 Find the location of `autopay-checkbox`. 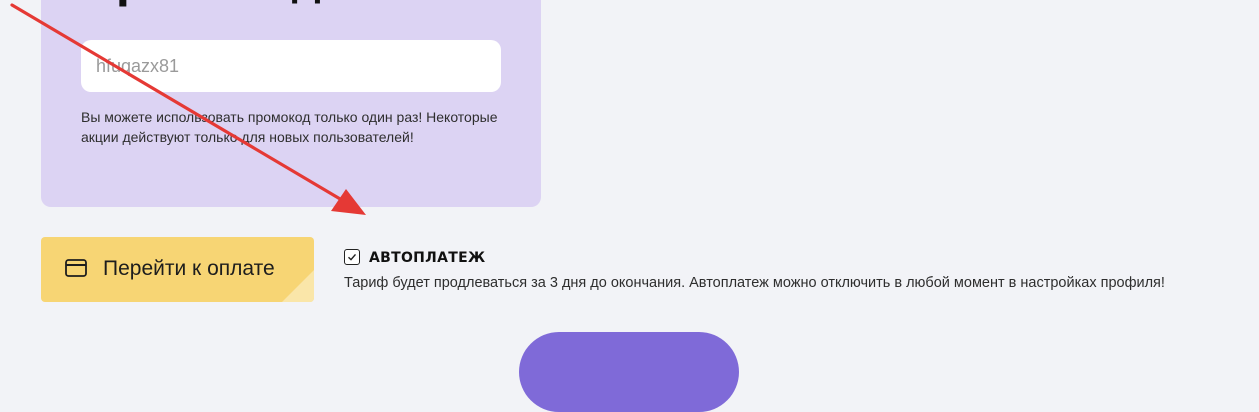

autopay-checkbox is located at coordinates (352, 257).